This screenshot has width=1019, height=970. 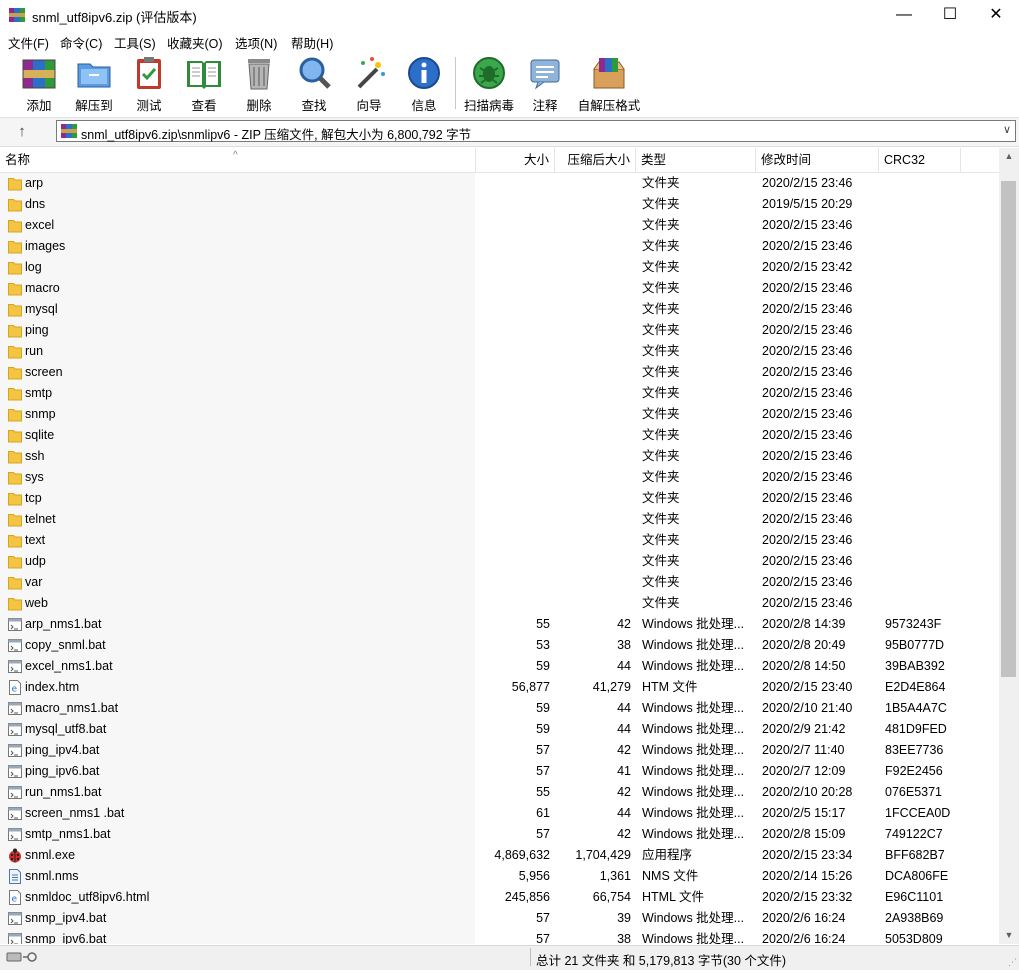 I want to click on file-row: images 文件夹 2020/2/15 23:46, so click(x=499, y=246).